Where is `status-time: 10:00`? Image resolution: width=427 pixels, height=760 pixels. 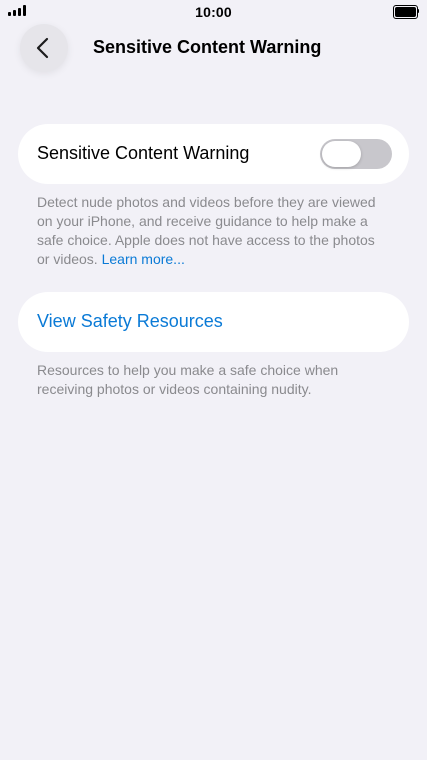
status-time: 10:00 is located at coordinates (213, 12).